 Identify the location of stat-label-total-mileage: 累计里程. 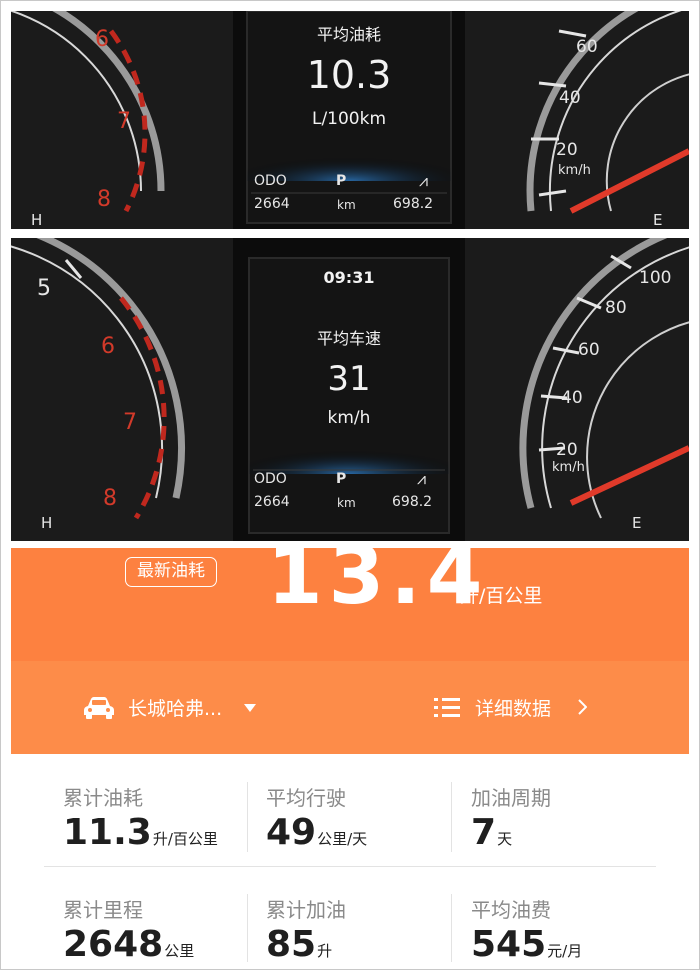
(103, 910).